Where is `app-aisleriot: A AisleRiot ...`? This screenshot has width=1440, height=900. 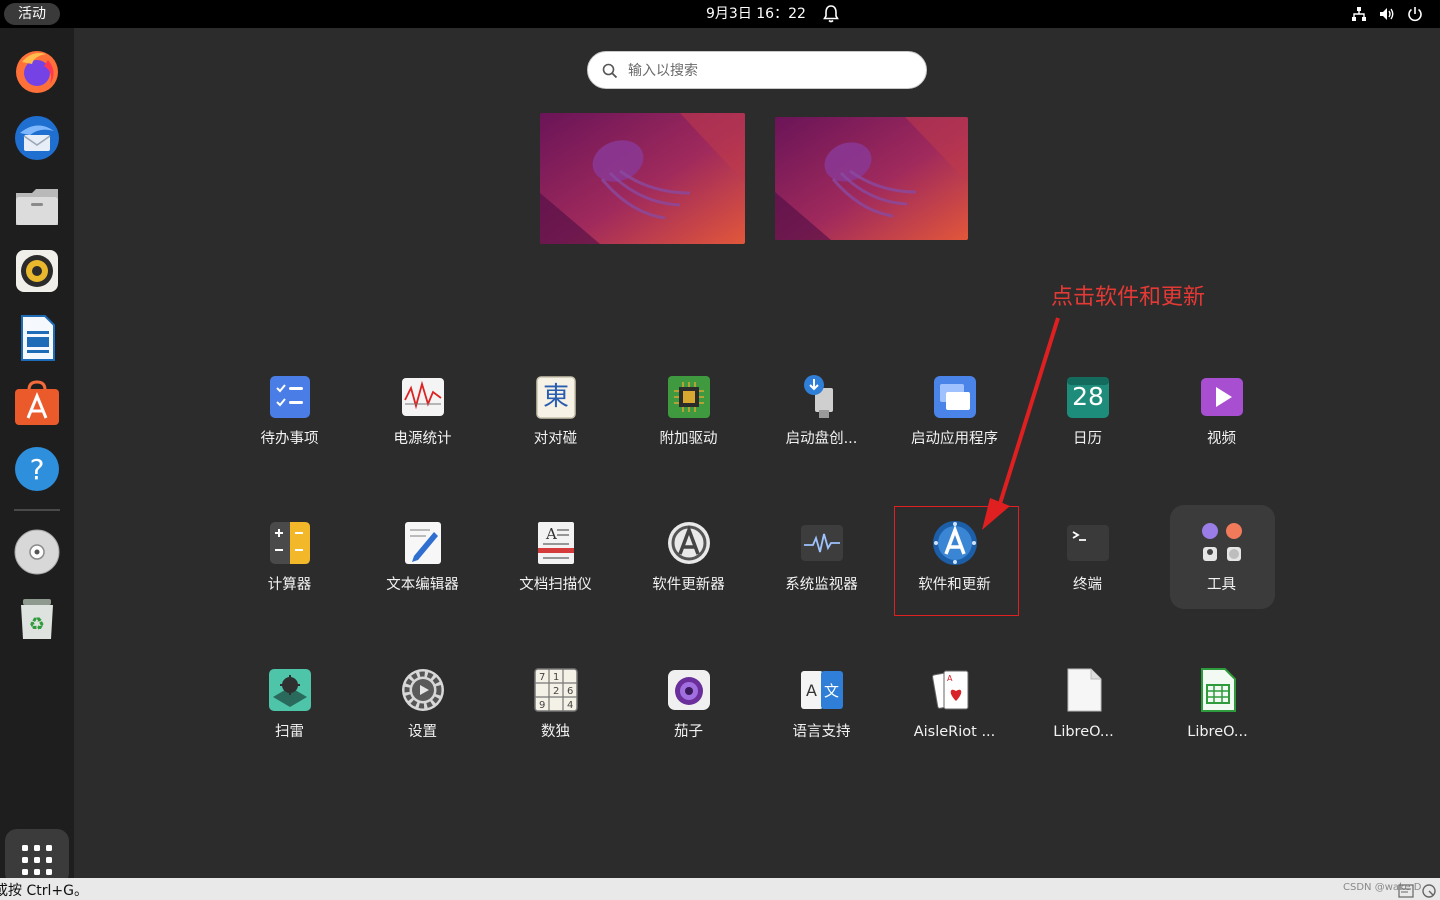
app-aisleriot: A AisleRiot ... is located at coordinates (954, 714).